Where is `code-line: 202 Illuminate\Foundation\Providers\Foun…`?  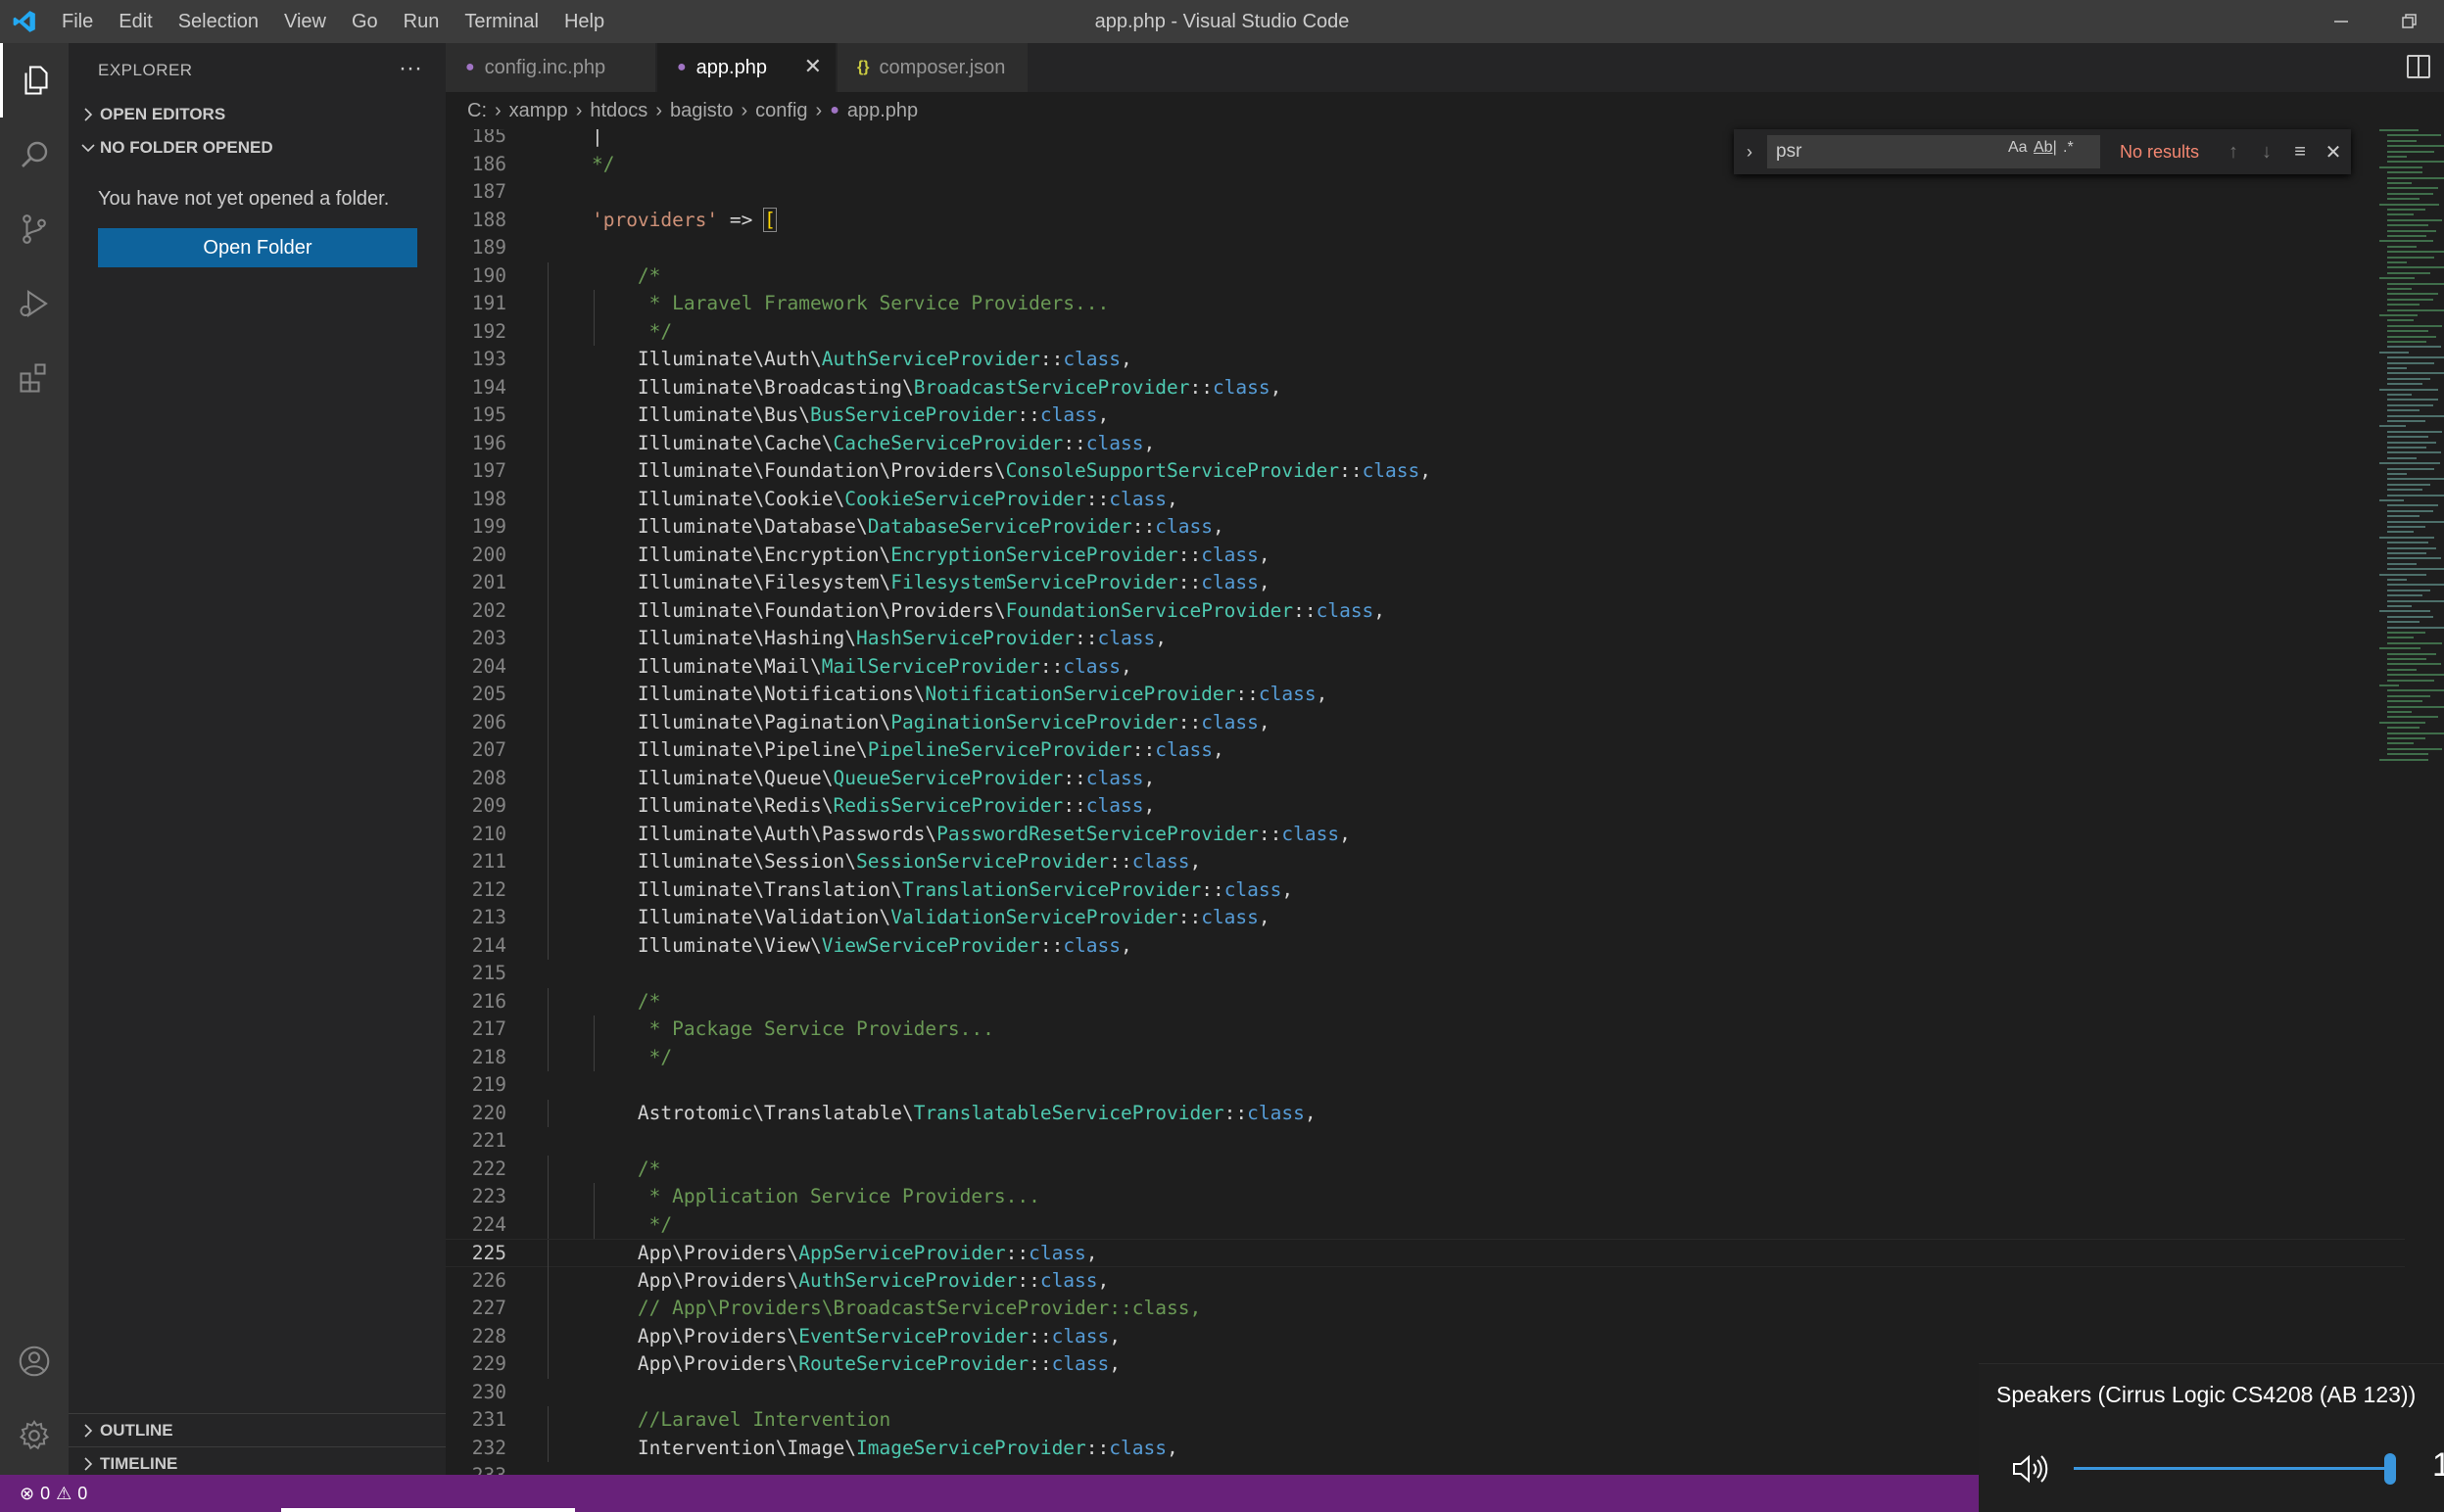 code-line: 202 Illuminate\Foundation\Providers\Foun… is located at coordinates (1425, 611).